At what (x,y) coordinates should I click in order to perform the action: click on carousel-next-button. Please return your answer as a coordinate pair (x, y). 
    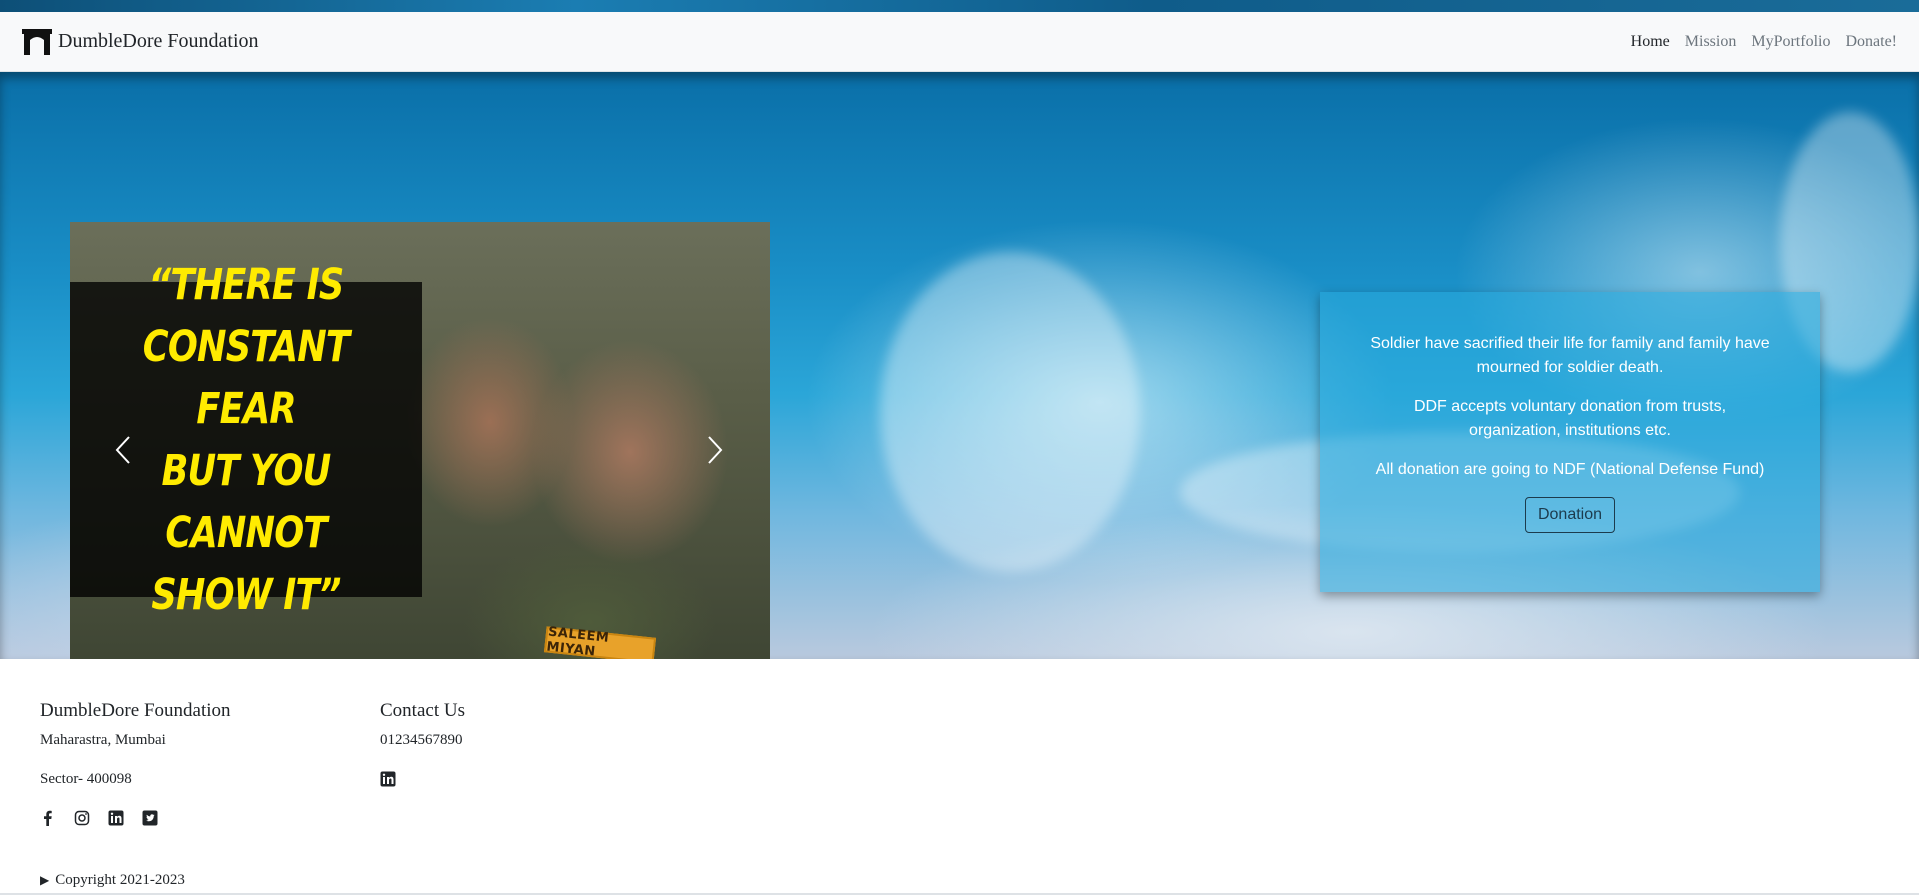
    Looking at the image, I should click on (715, 450).